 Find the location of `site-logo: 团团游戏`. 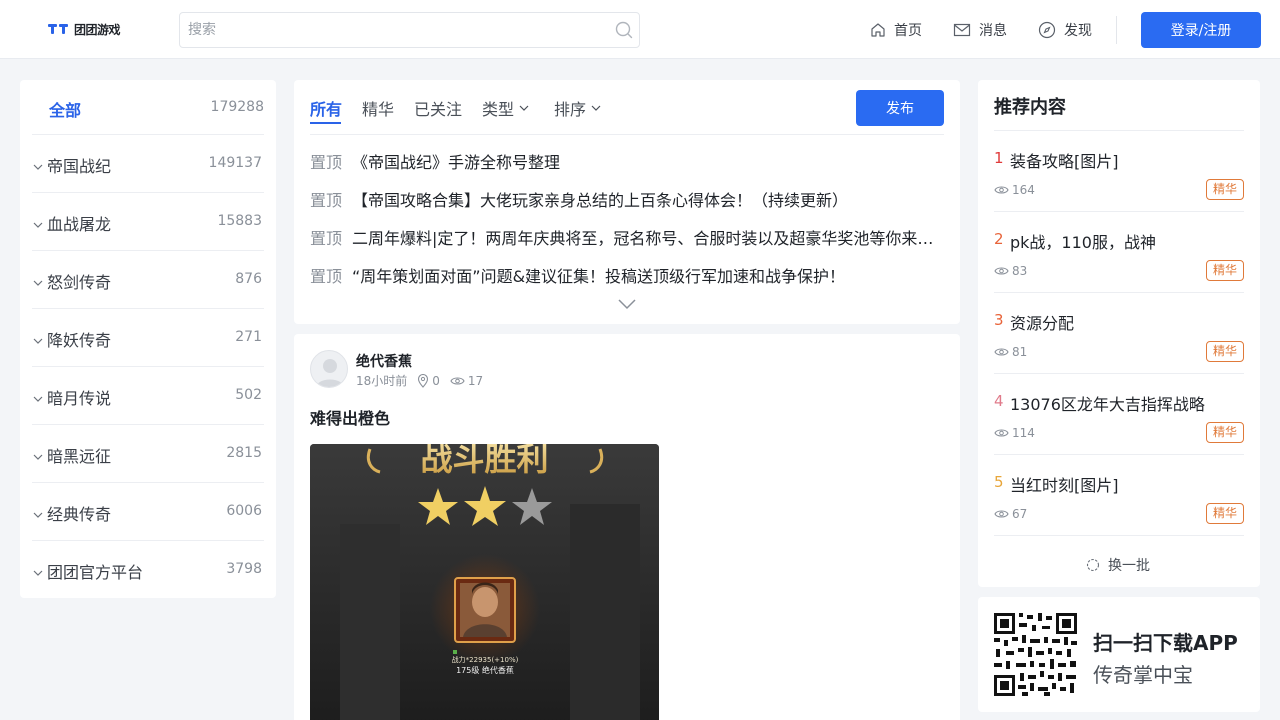

site-logo: 团团游戏 is located at coordinates (84, 29).